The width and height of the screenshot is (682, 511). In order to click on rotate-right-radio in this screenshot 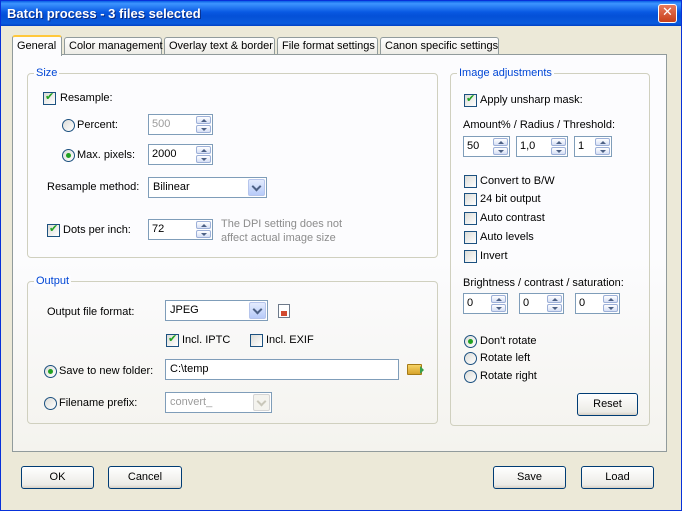, I will do `click(470, 376)`.